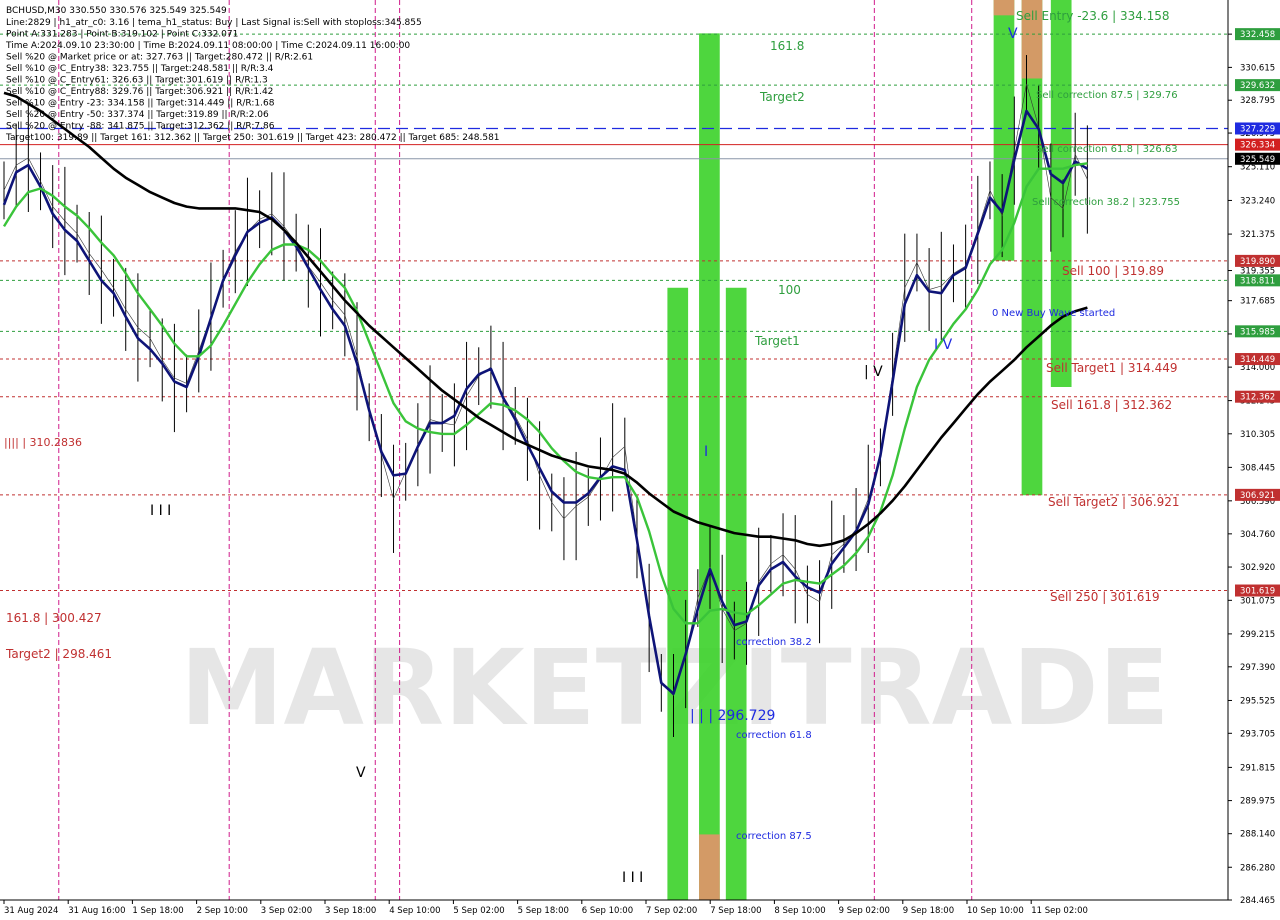 The width and height of the screenshot is (1280, 920). What do you see at coordinates (1105, 597) in the screenshot?
I see `annotation-9: Sell 250 | 301.619` at bounding box center [1105, 597].